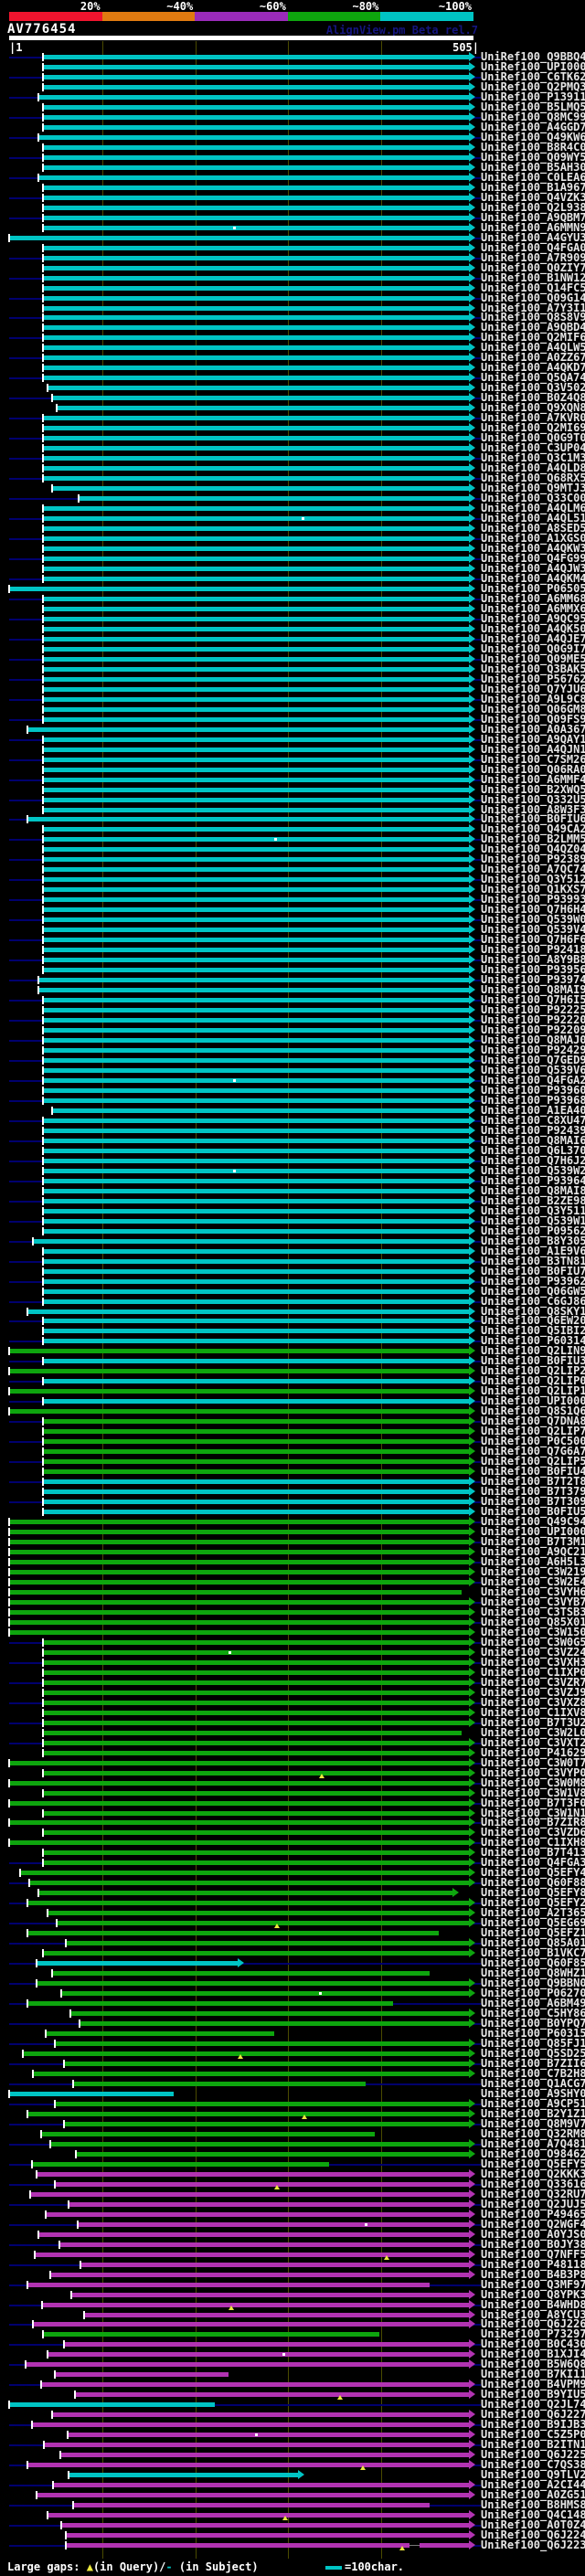  I want to click on alignment-row: UniRef100_Q6J223, so click(293, 2545).